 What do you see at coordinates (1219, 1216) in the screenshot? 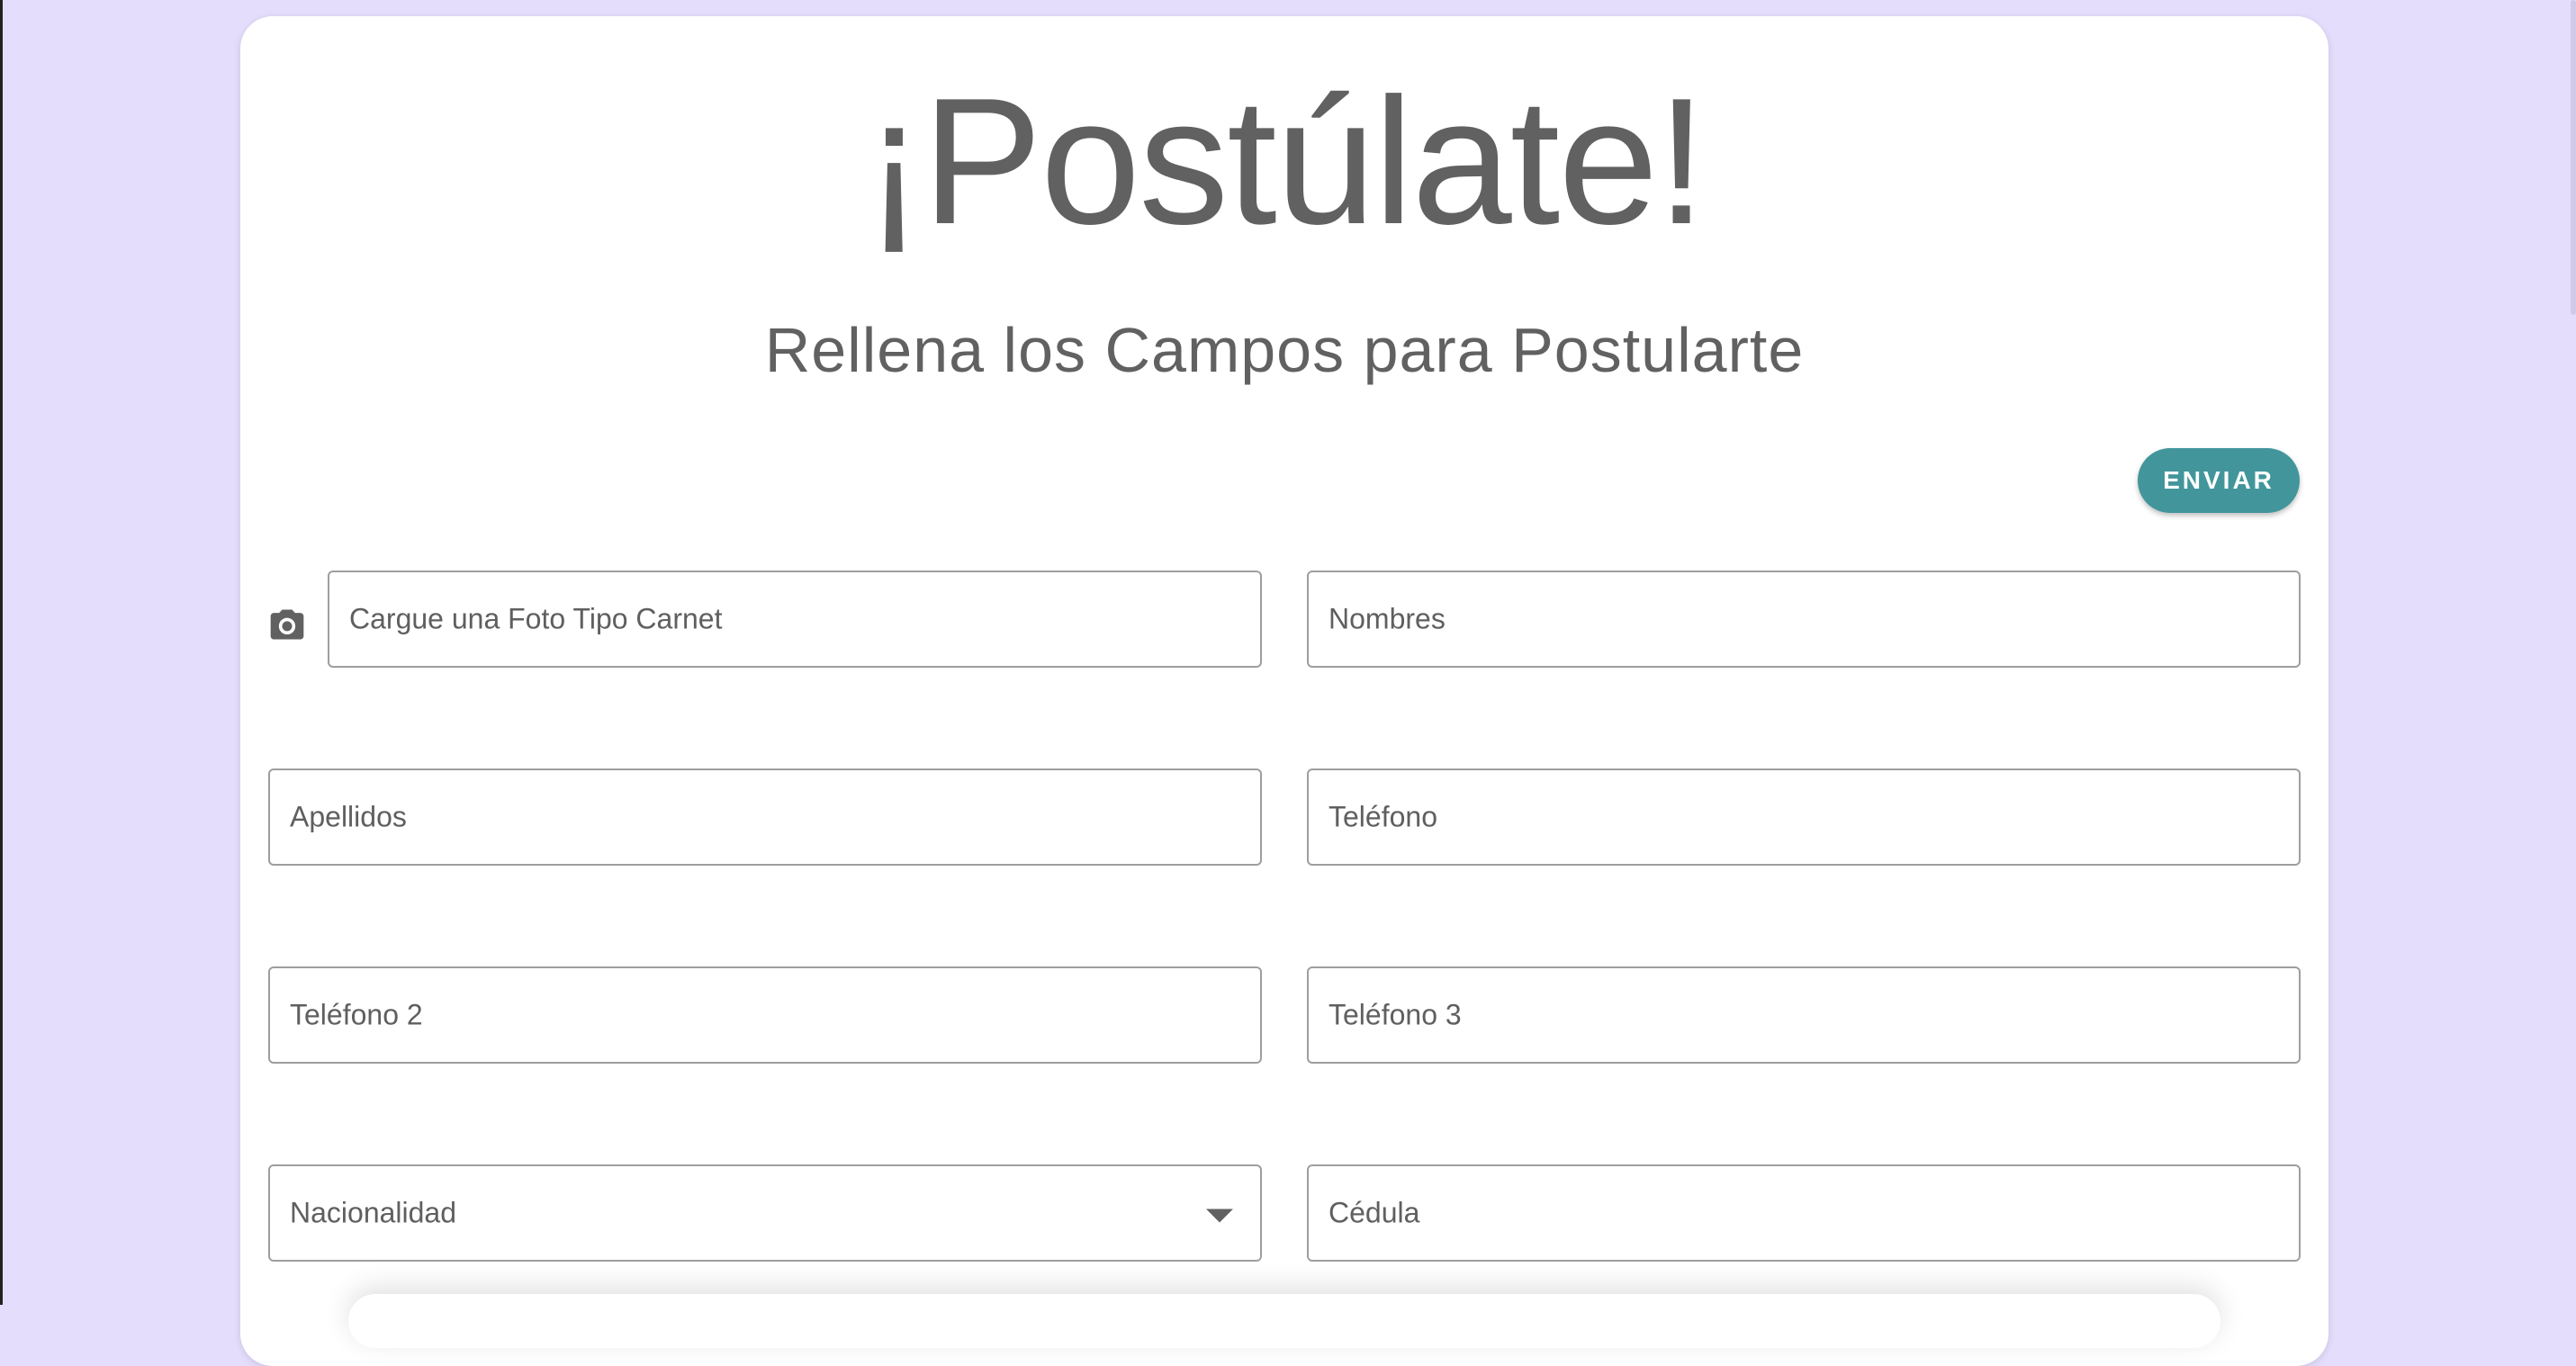
I see `chevron-down-icon` at bounding box center [1219, 1216].